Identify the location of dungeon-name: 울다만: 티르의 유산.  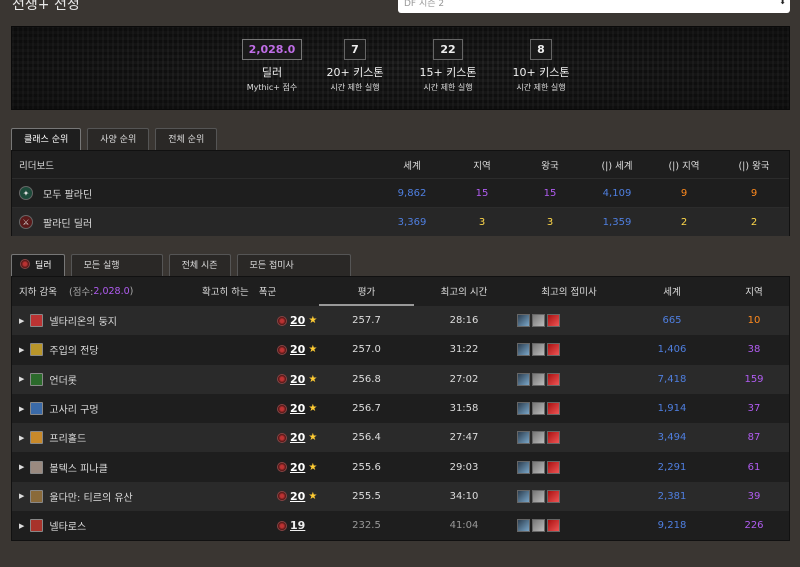
(91, 498).